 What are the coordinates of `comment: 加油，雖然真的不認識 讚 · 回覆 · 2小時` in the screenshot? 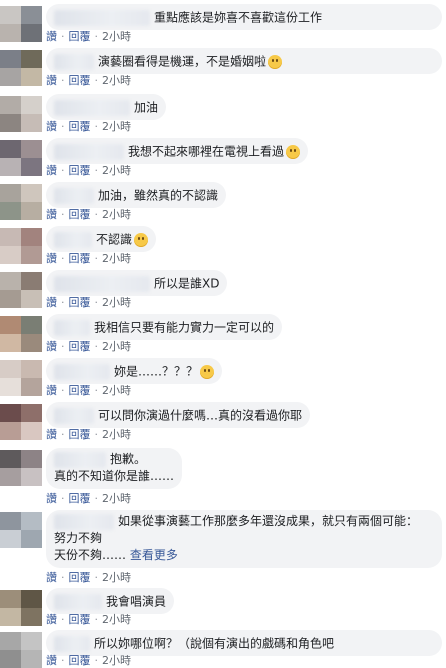 It's located at (223, 200).